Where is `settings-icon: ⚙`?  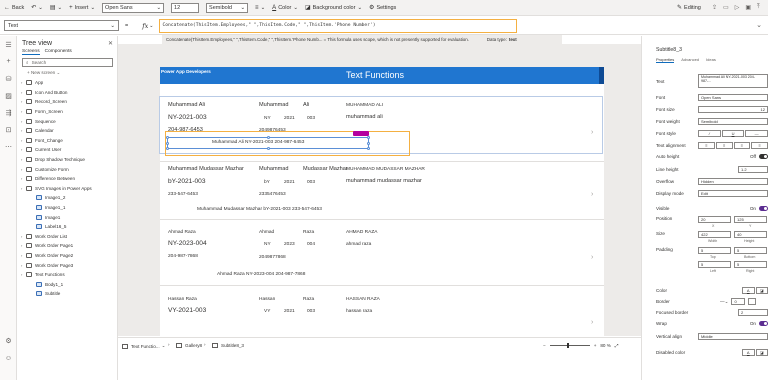 settings-icon: ⚙ is located at coordinates (8, 340).